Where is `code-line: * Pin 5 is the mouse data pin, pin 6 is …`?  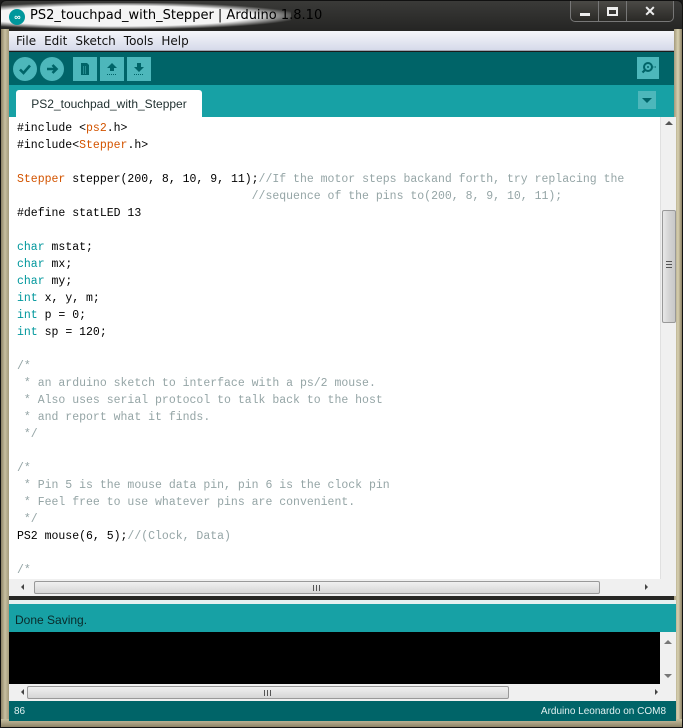
code-line: * Pin 5 is the mouse data pin, pin 6 is … is located at coordinates (320, 485).